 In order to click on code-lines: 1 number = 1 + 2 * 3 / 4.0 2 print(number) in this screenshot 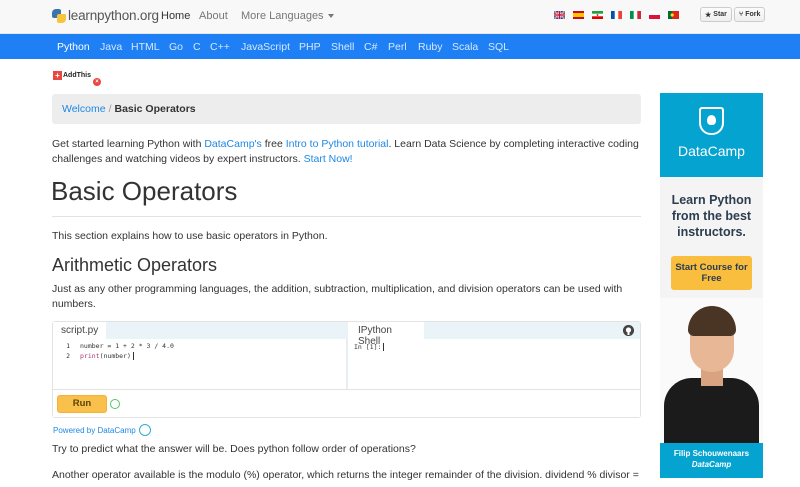, I will do `click(113, 351)`.